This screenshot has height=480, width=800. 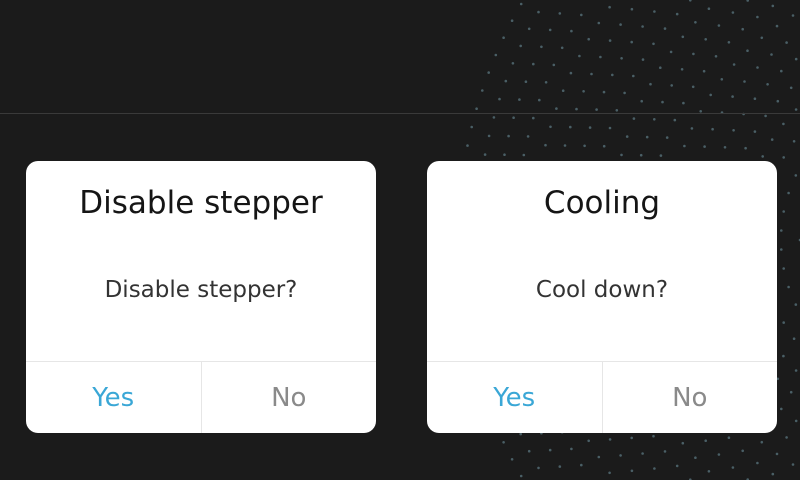 What do you see at coordinates (201, 290) in the screenshot?
I see `dialog-message: Disable stepper?` at bounding box center [201, 290].